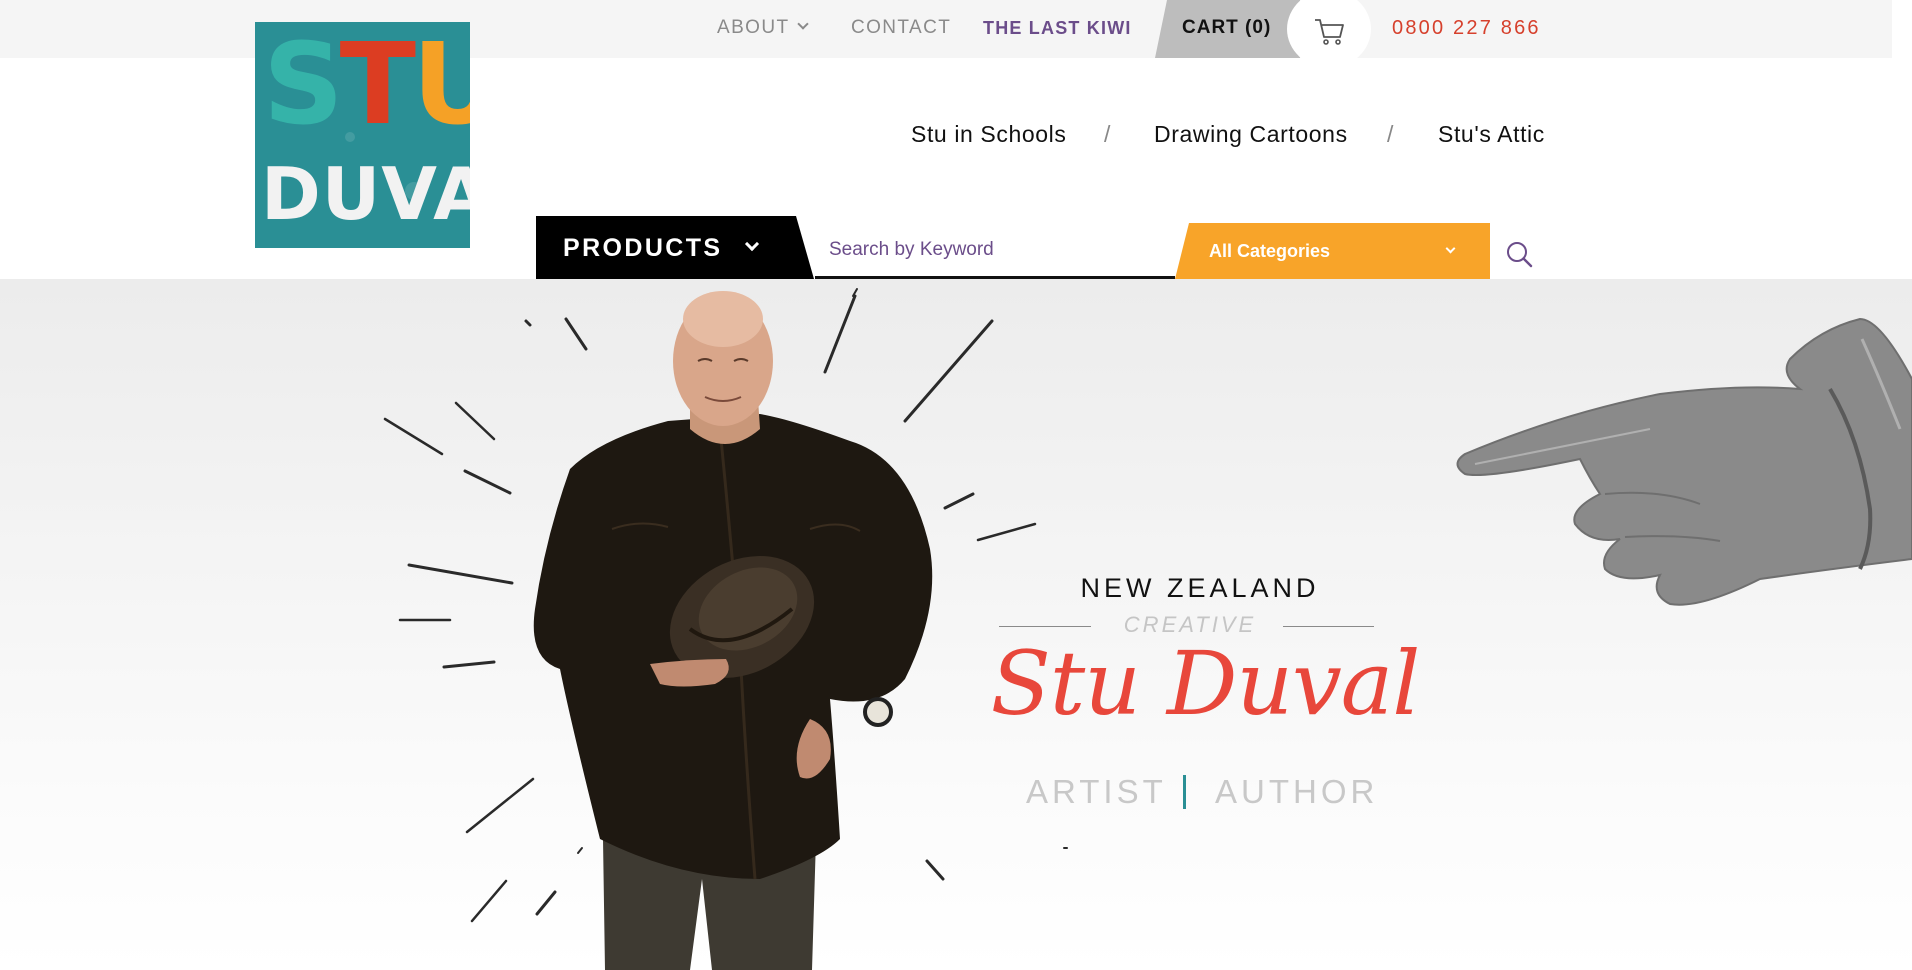  Describe the element at coordinates (1329, 32) in the screenshot. I see `cart-icon` at that location.